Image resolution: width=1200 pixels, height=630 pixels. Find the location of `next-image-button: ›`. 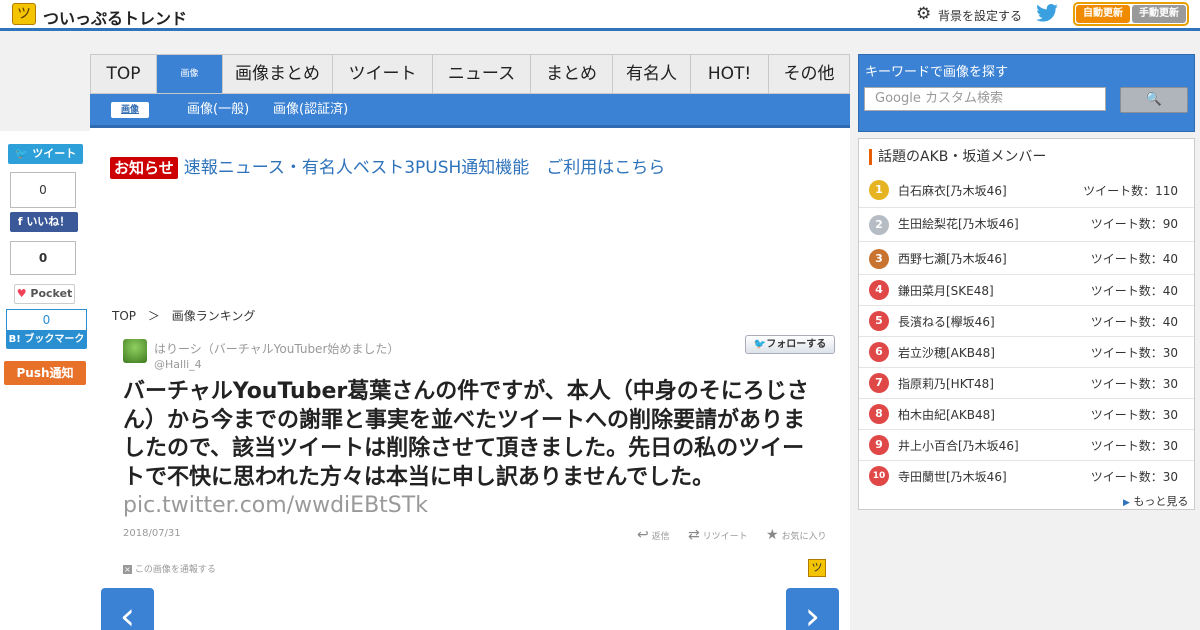

next-image-button: › is located at coordinates (812, 609).